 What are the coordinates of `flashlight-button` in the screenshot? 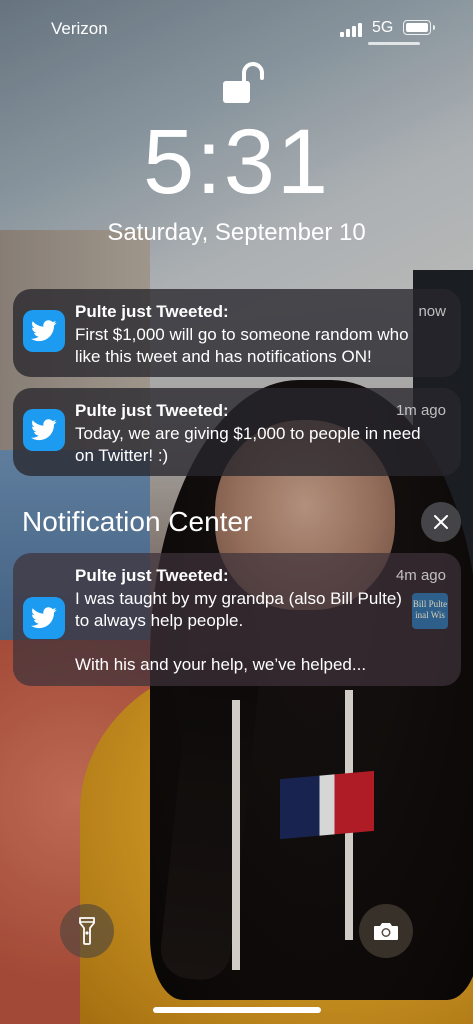 It's located at (87, 931).